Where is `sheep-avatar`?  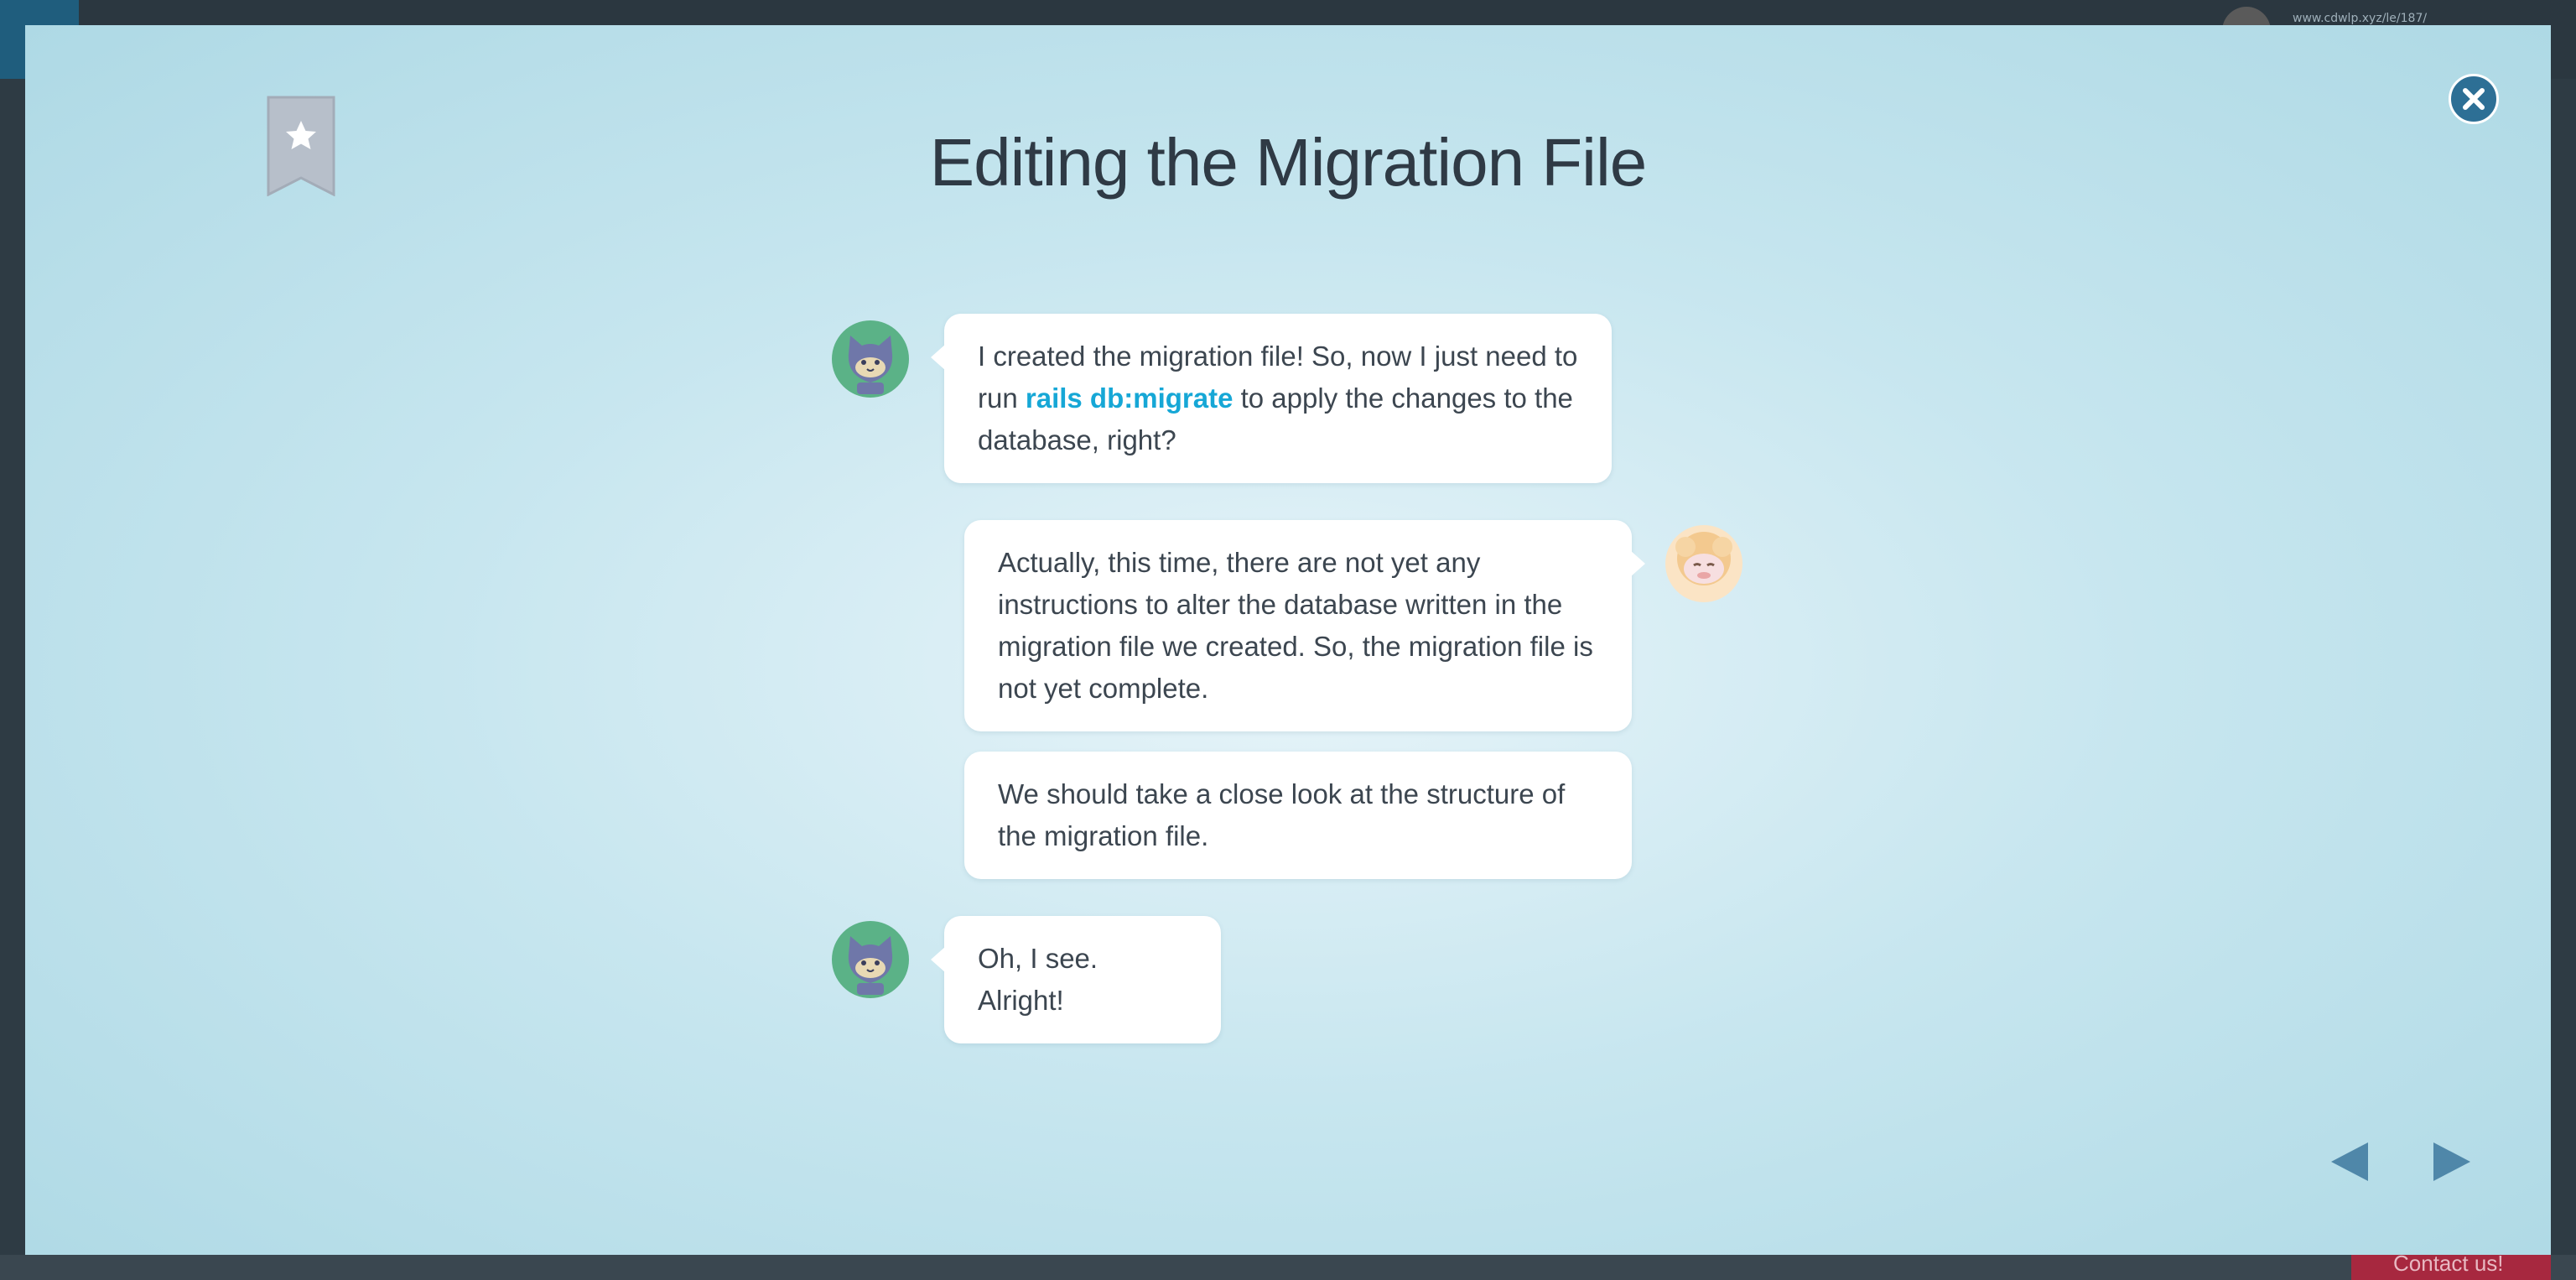 sheep-avatar is located at coordinates (1703, 563).